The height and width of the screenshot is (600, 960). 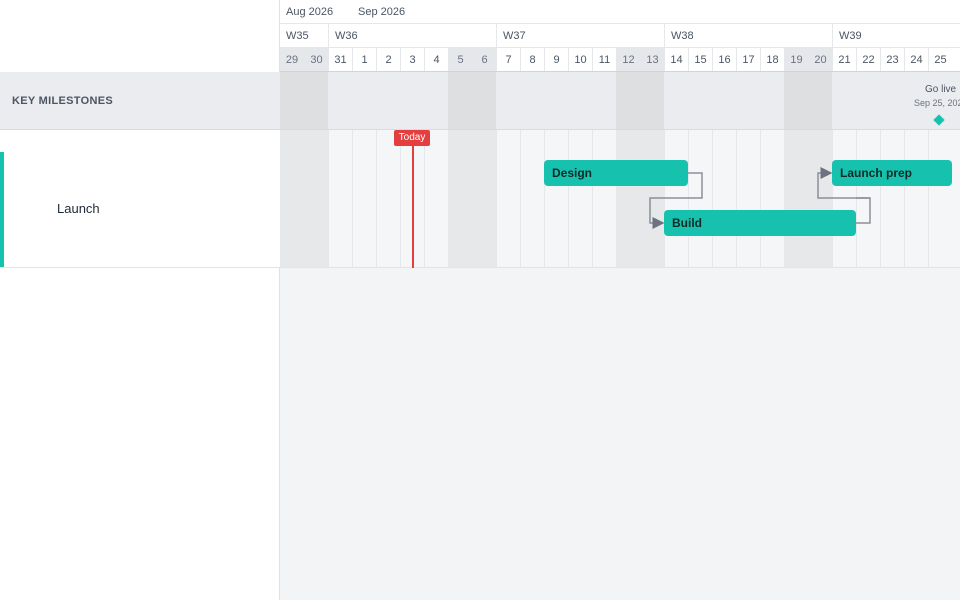 I want to click on day-cell: 2, so click(x=388, y=59).